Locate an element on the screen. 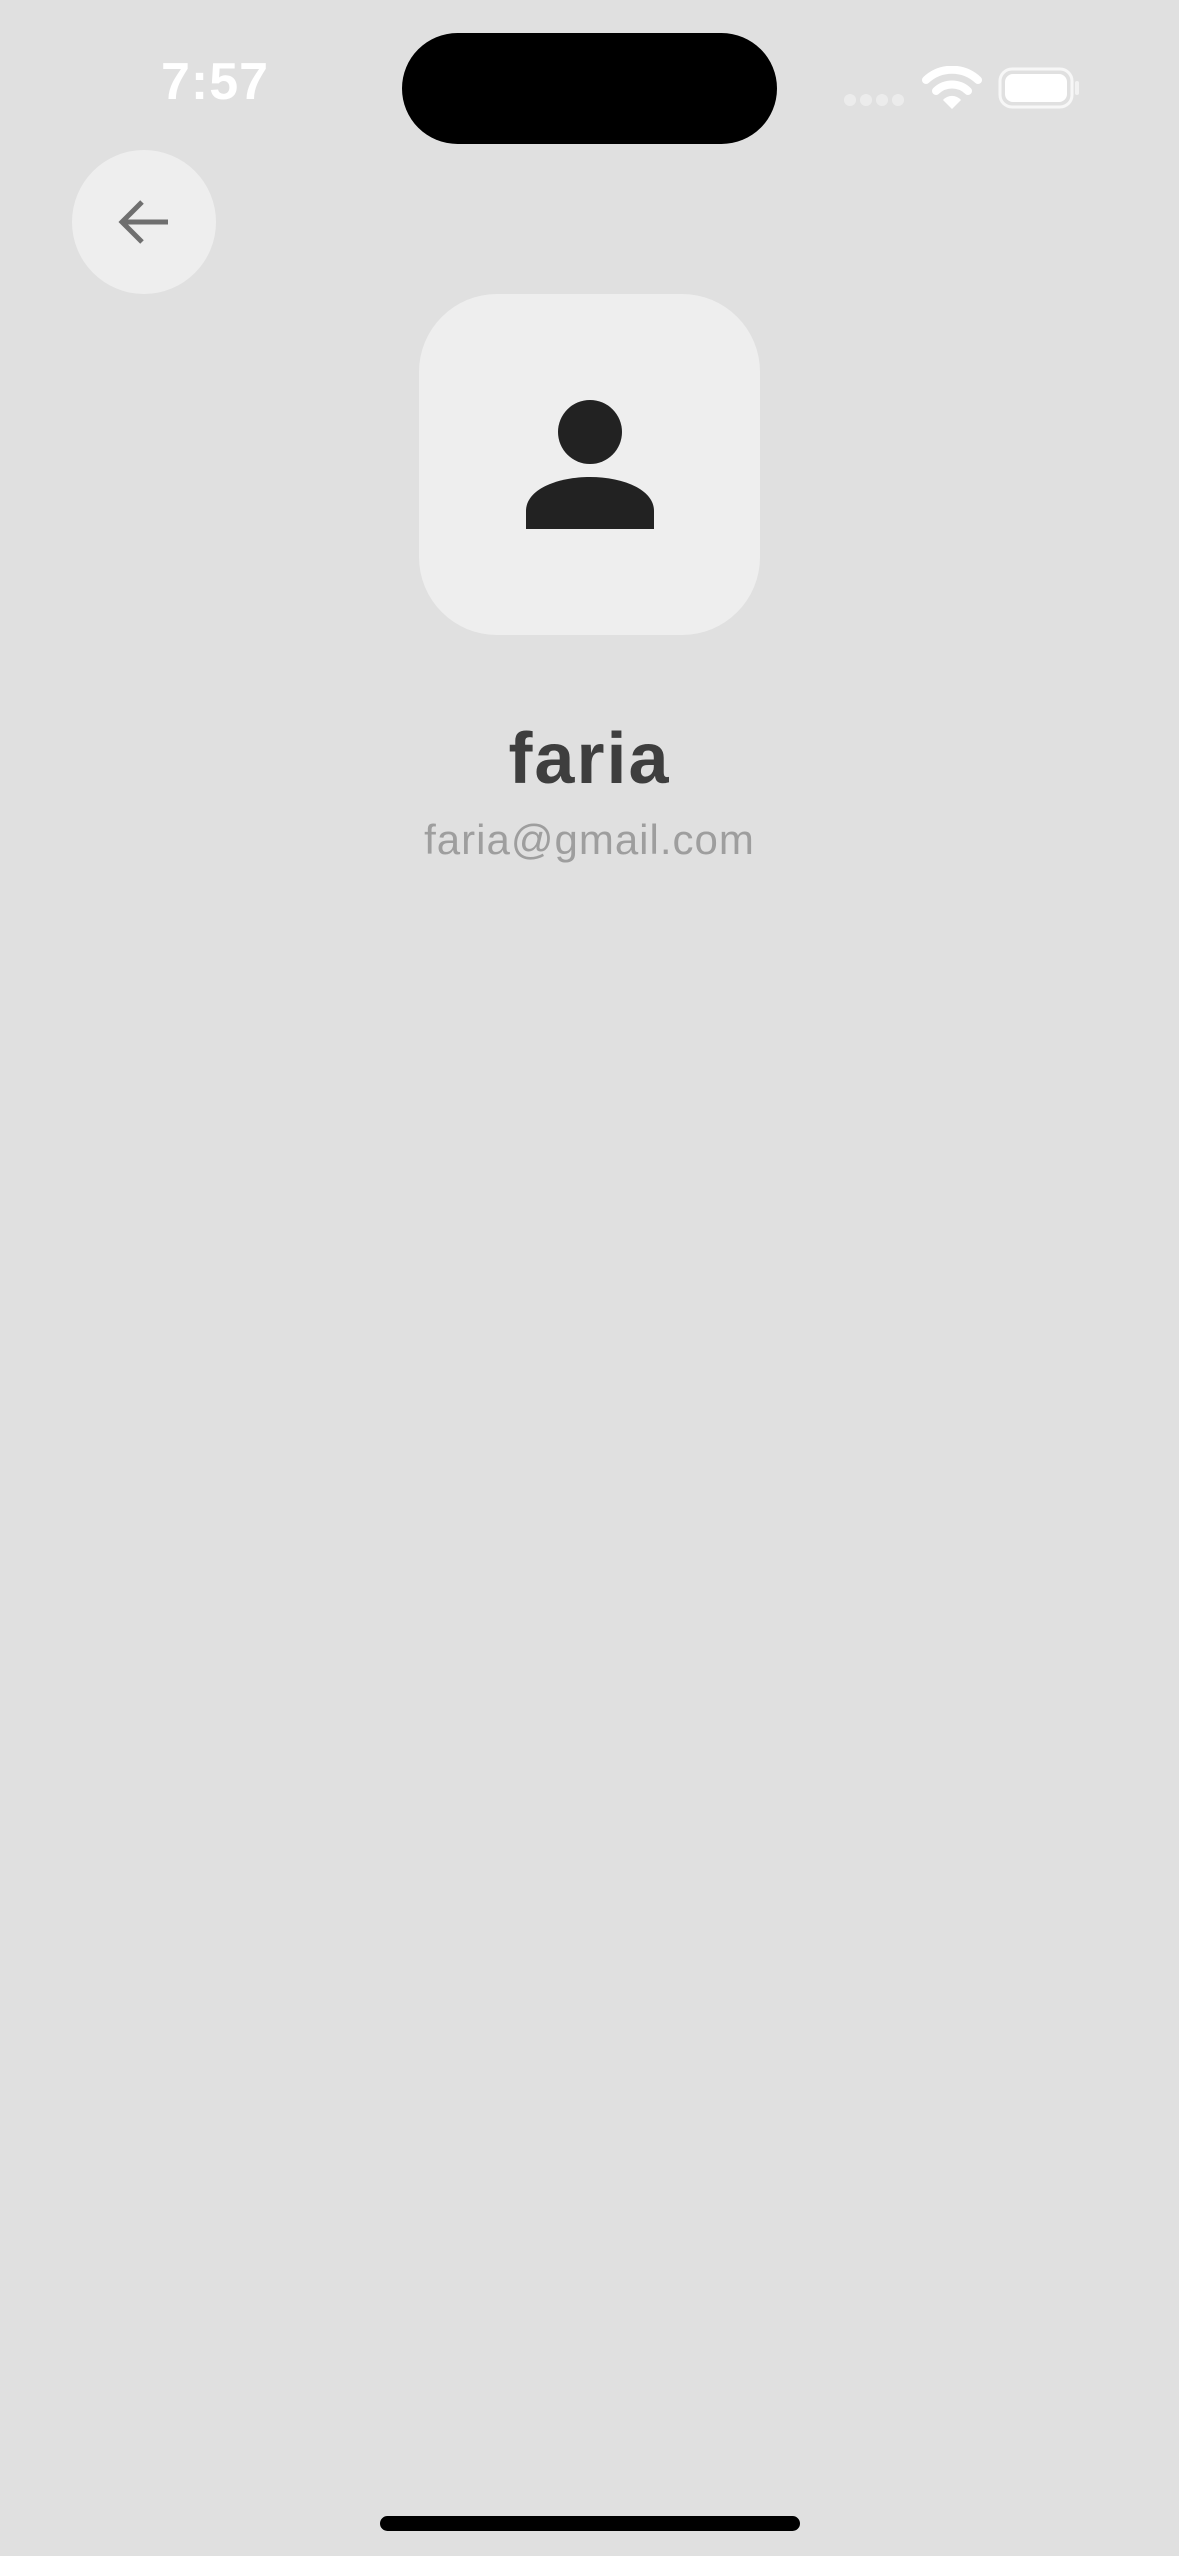 This screenshot has width=1179, height=2556. cellular-signal-icon is located at coordinates (875, 101).